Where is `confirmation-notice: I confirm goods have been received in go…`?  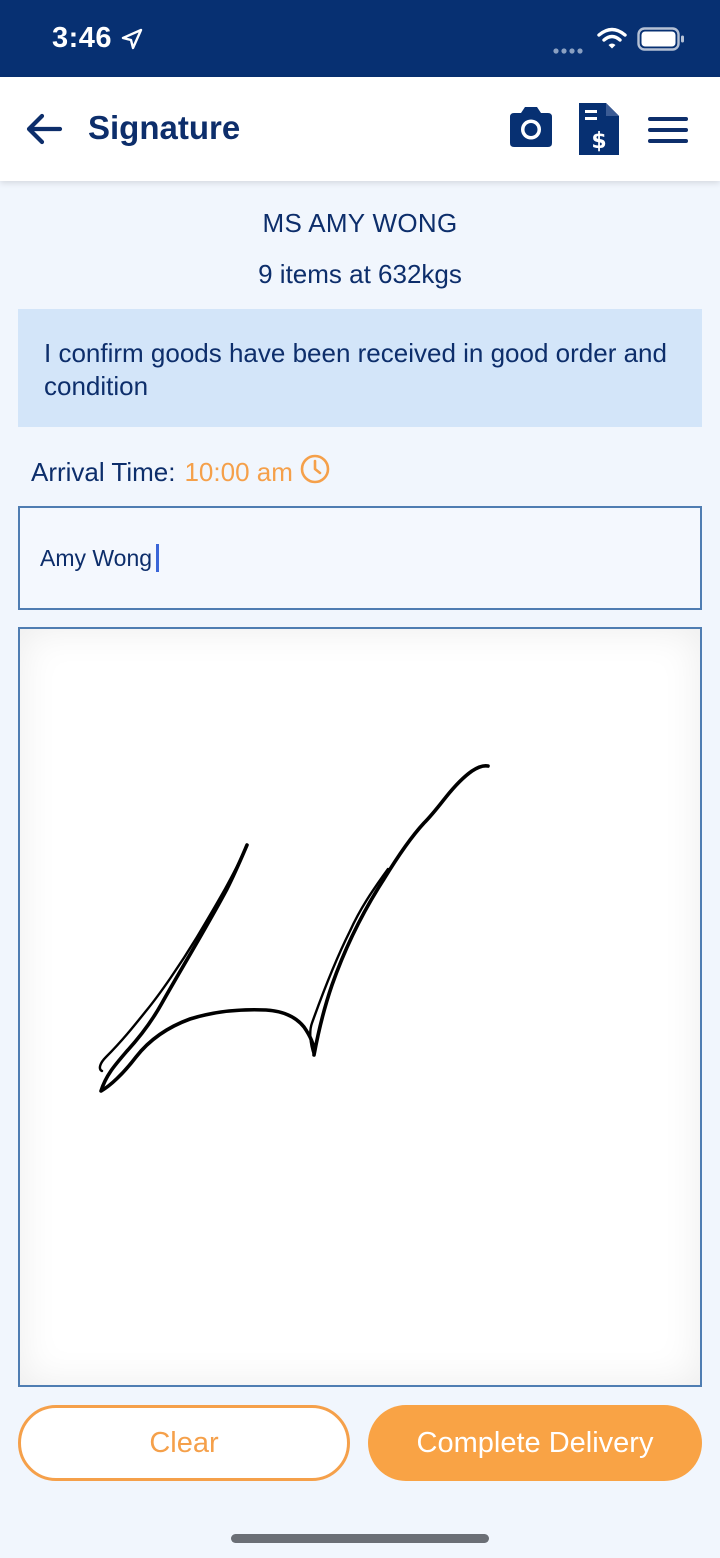
confirmation-notice: I confirm goods have been received in go… is located at coordinates (360, 368).